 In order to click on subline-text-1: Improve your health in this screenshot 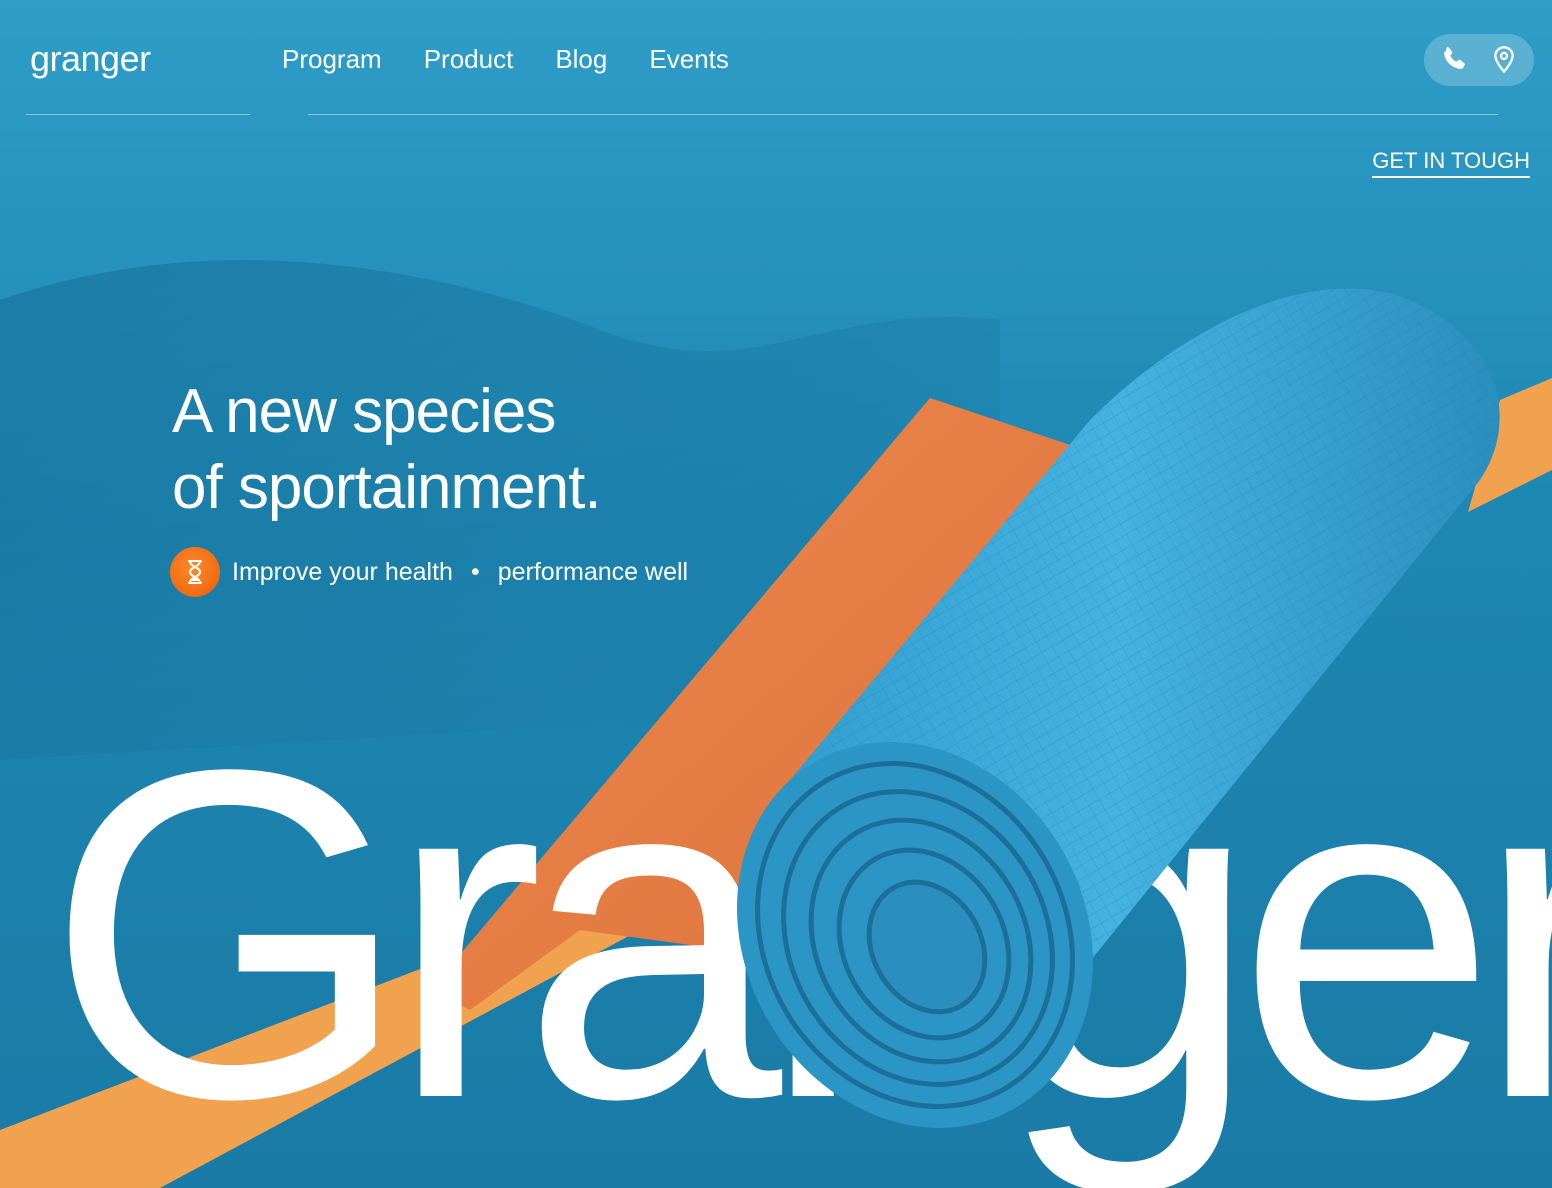, I will do `click(342, 571)`.